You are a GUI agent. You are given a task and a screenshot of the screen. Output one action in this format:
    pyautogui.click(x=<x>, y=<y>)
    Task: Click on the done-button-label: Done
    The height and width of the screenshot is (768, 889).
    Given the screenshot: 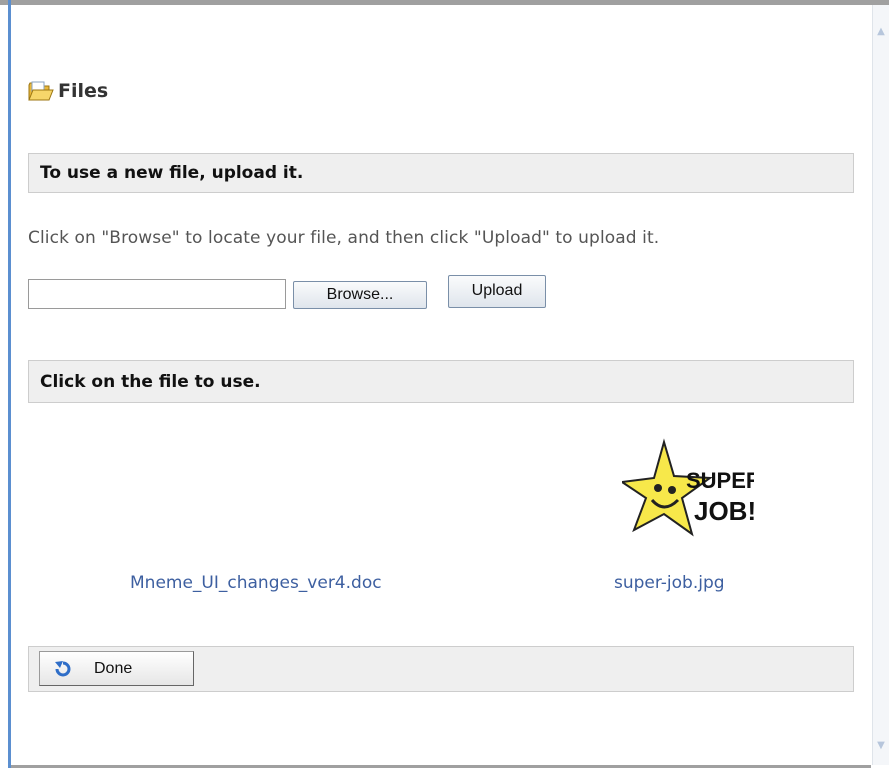 What is the action you would take?
    pyautogui.click(x=113, y=668)
    